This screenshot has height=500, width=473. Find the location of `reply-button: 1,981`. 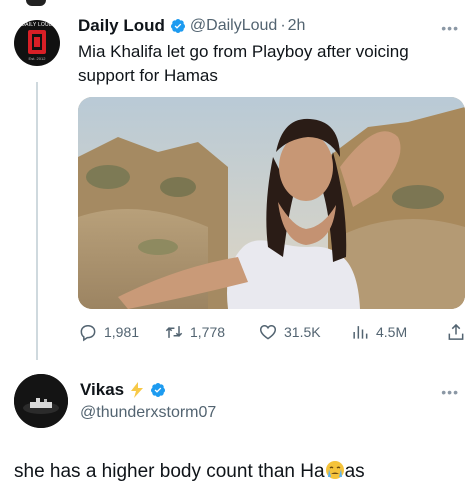

reply-button: 1,981 is located at coordinates (108, 332).